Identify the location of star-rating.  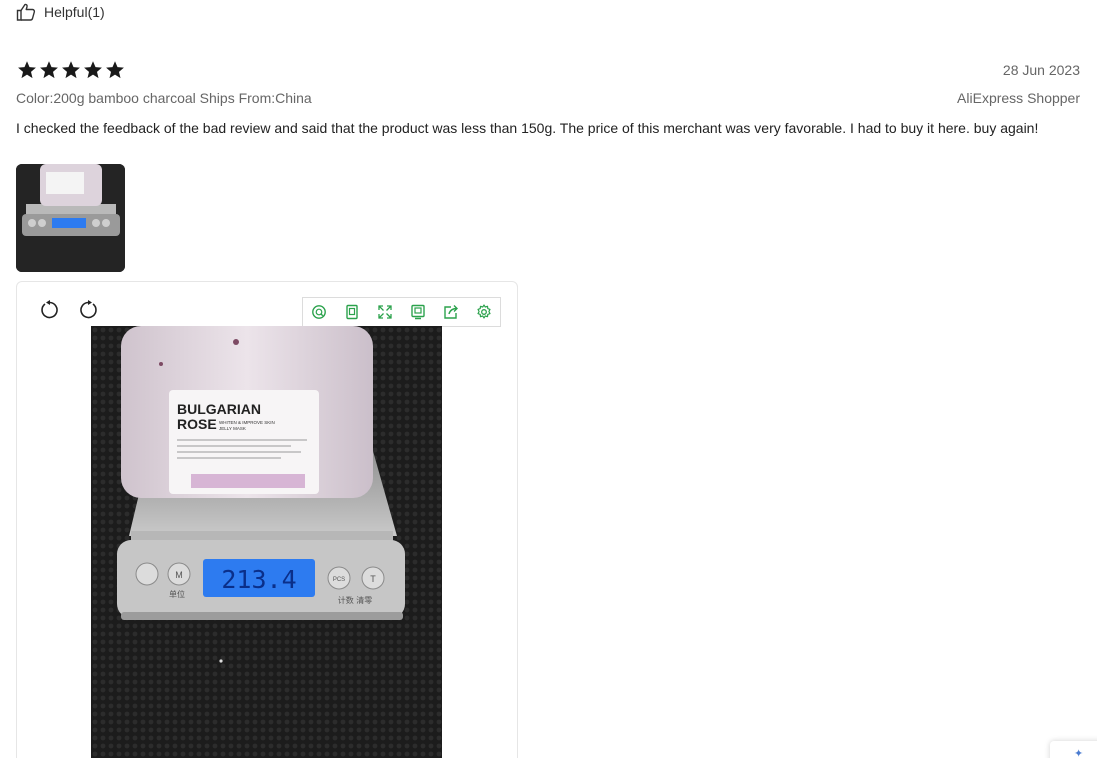
(71, 70).